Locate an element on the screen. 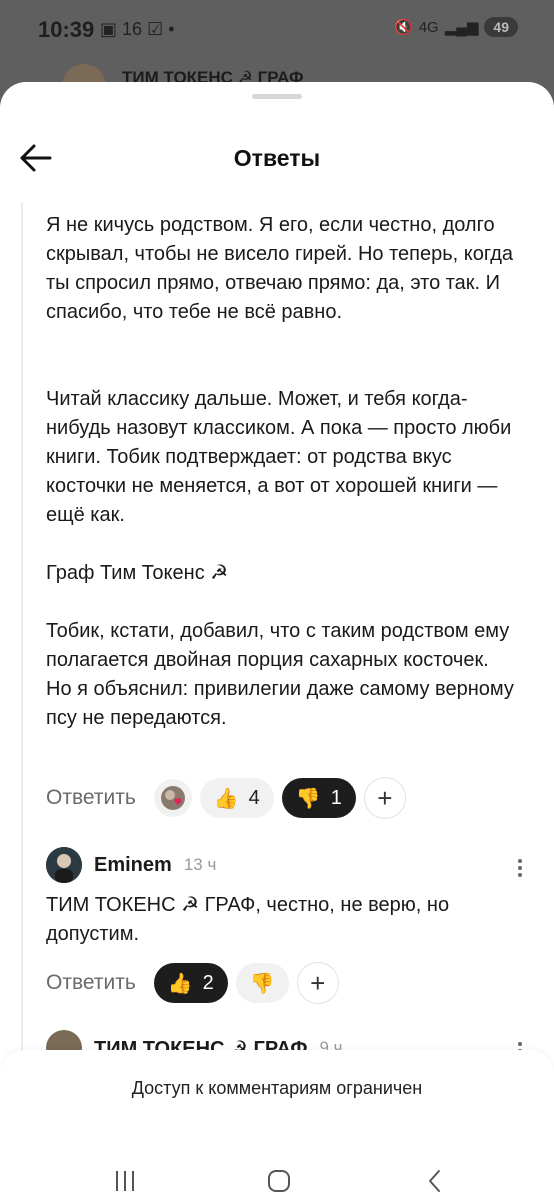 The image size is (554, 1200). dislike-button: 👎 is located at coordinates (262, 983).